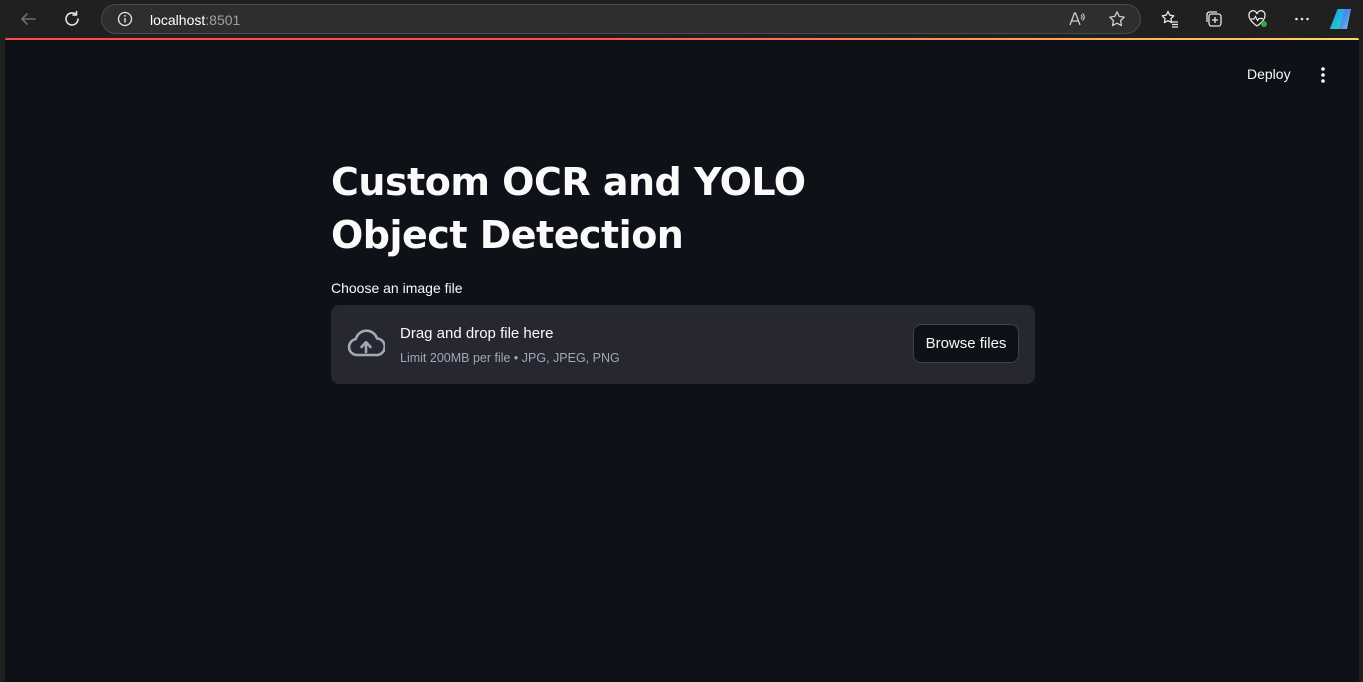 The width and height of the screenshot is (1363, 682). I want to click on cloud-upload-icon, so click(367, 346).